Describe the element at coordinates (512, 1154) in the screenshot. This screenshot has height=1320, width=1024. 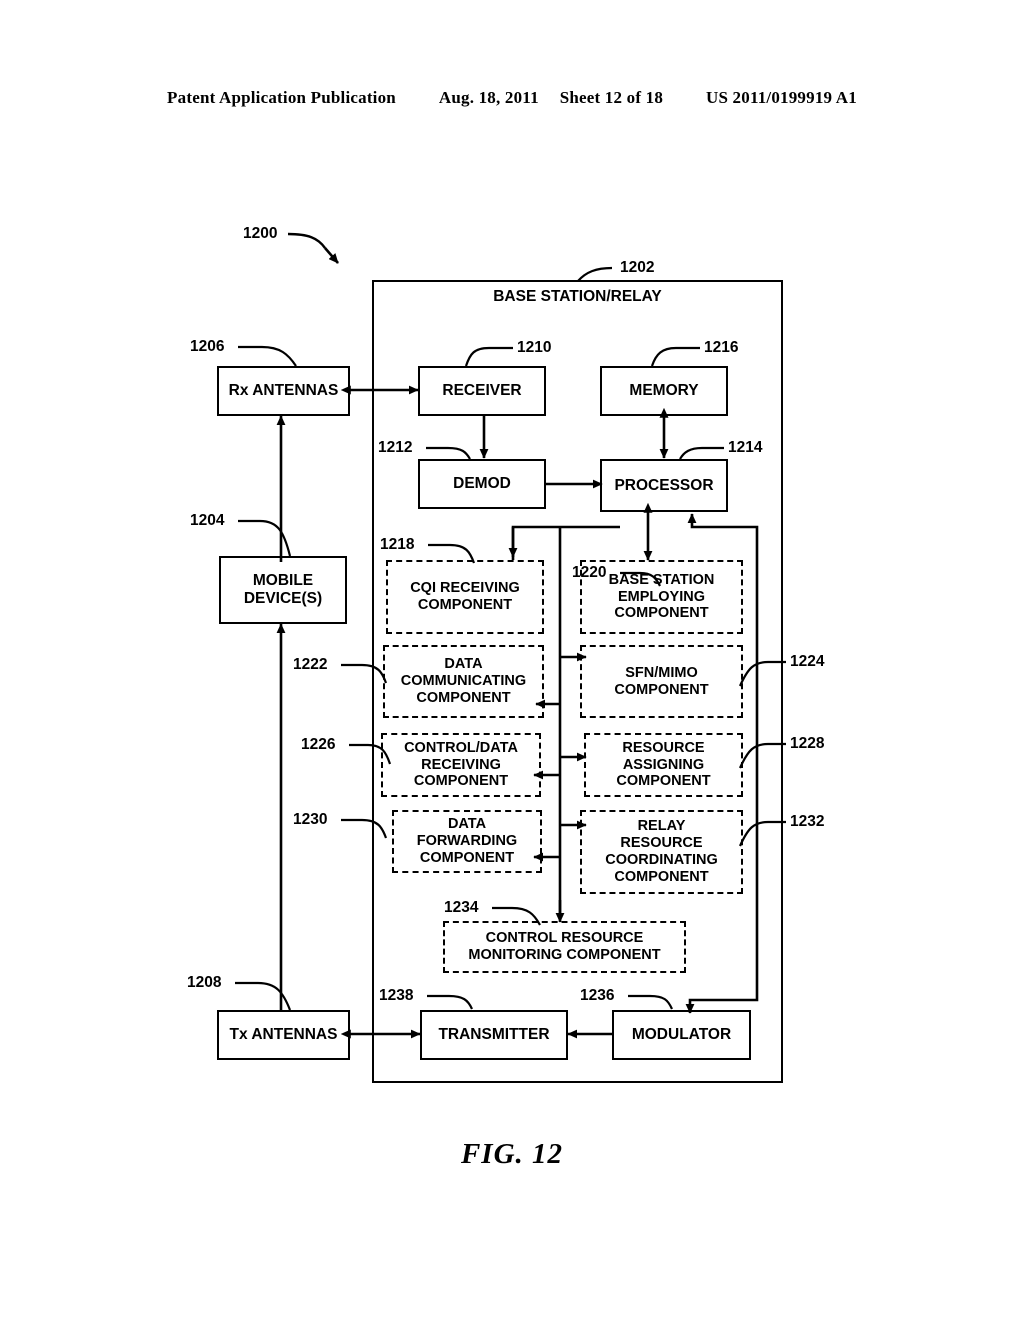
I see `figure-caption: FIG. 12` at that location.